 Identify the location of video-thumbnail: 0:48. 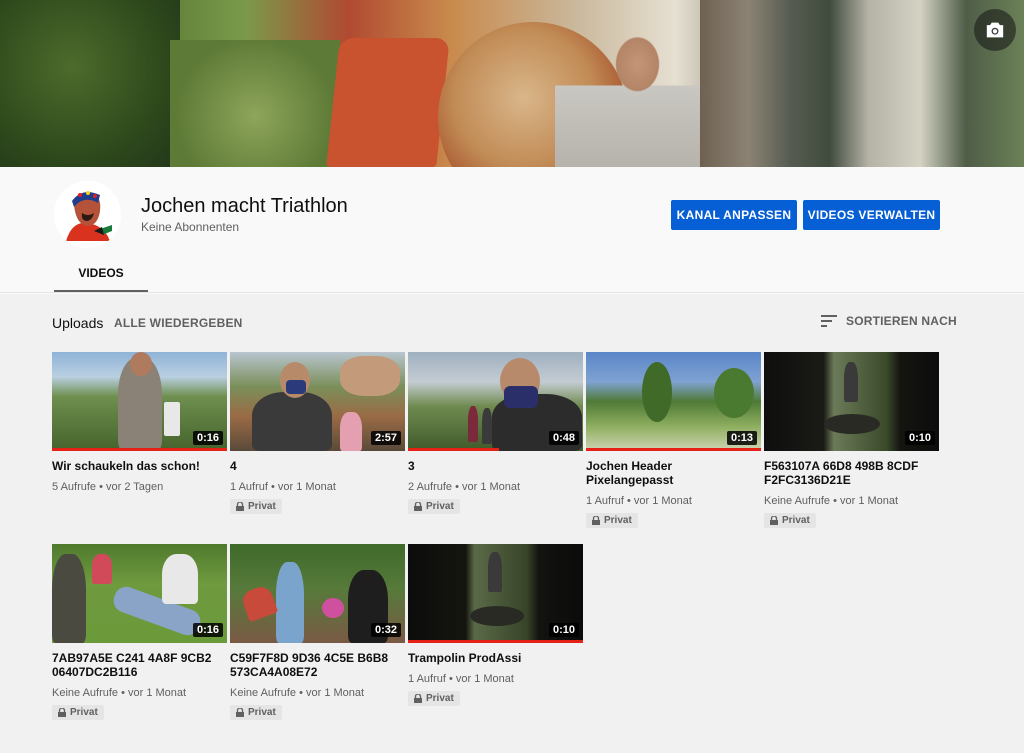
(495, 401).